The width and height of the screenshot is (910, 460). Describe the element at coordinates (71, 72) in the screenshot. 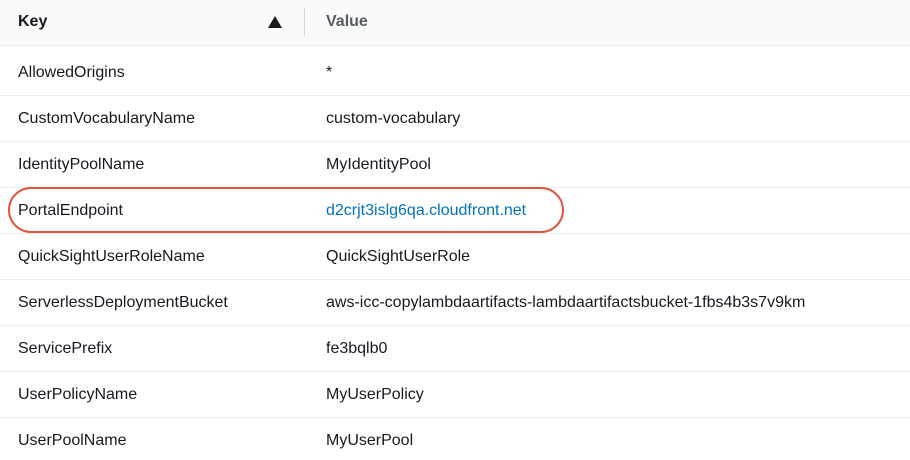

I see `row-key: AllowedOrigins` at that location.